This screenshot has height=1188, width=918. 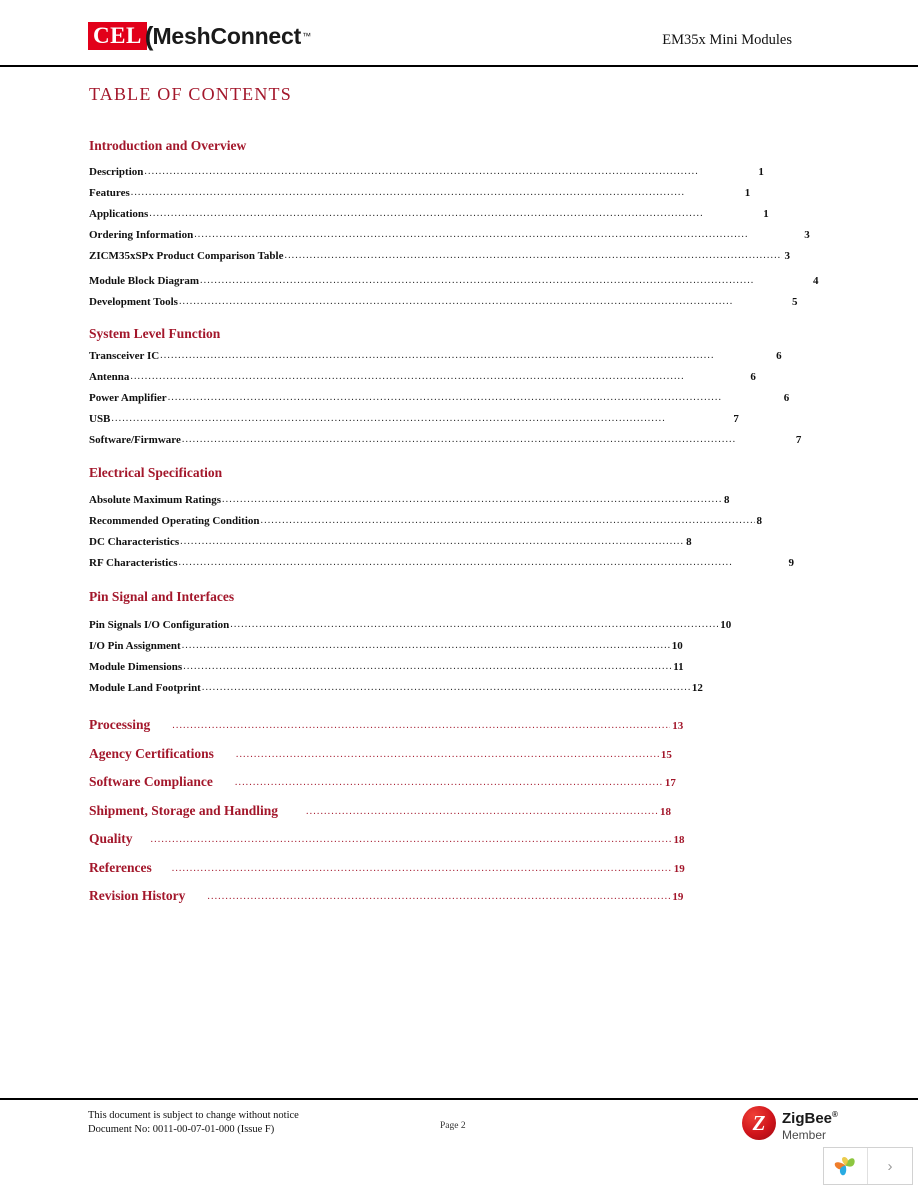 What do you see at coordinates (109, 193) in the screenshot?
I see `toc-entry-label: Features` at bounding box center [109, 193].